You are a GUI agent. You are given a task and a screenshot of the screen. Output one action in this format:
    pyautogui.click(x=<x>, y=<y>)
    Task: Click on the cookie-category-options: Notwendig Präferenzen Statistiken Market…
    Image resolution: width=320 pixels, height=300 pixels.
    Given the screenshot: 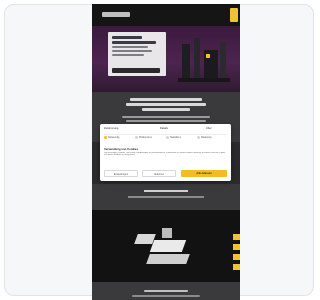 What is the action you would take?
    pyautogui.click(x=165, y=141)
    